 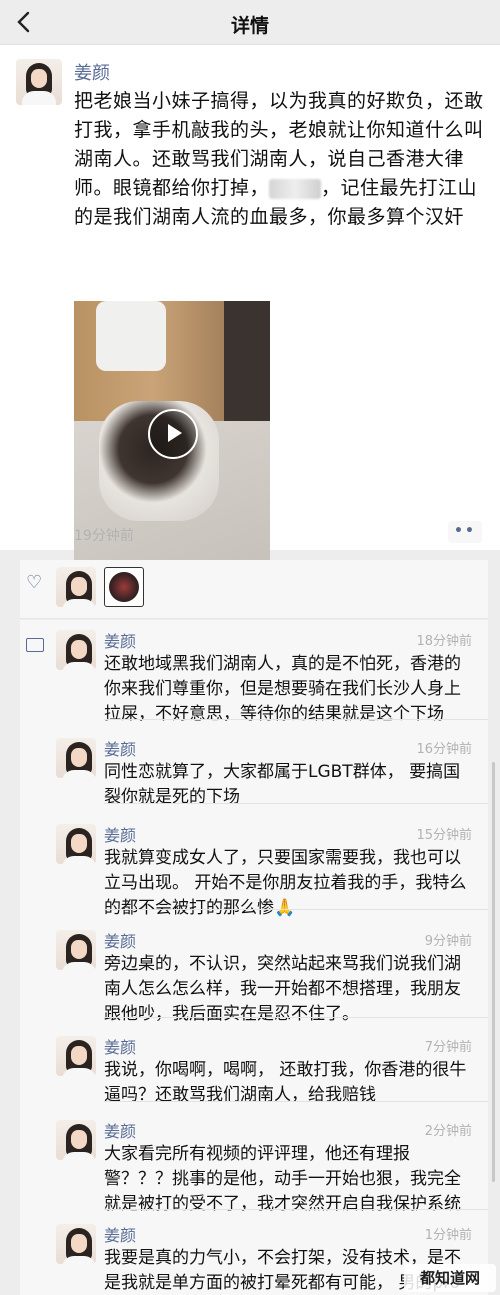 I want to click on post-time: 19分钟前, so click(x=104, y=536).